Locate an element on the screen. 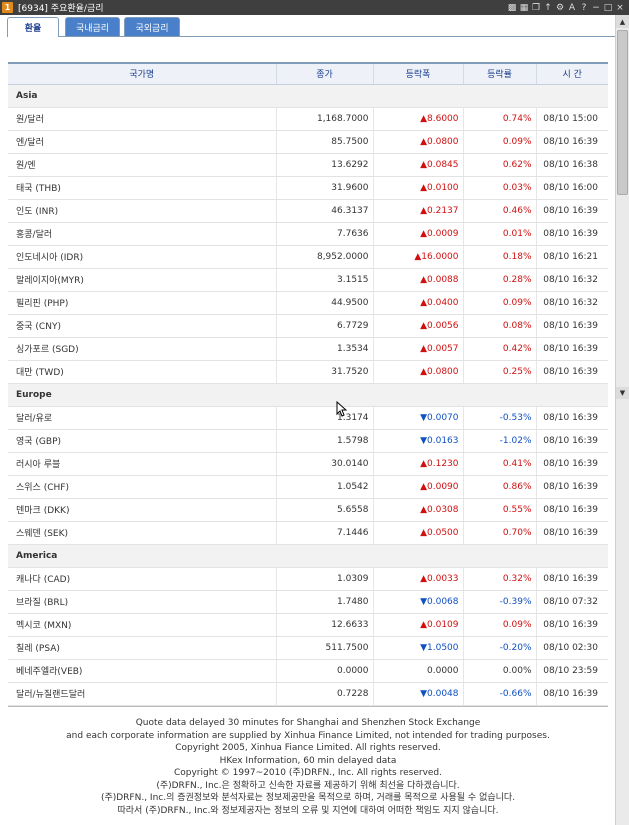  cell-country-name: 영국 (GBP) is located at coordinates (142, 441).